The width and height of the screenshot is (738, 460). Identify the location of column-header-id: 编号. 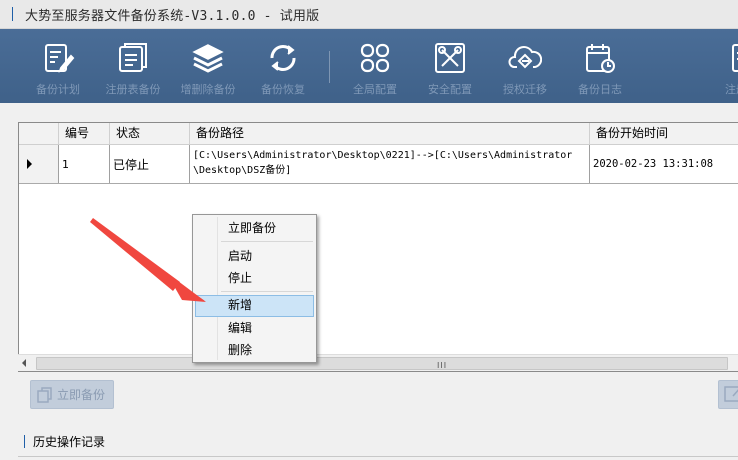
(84, 133).